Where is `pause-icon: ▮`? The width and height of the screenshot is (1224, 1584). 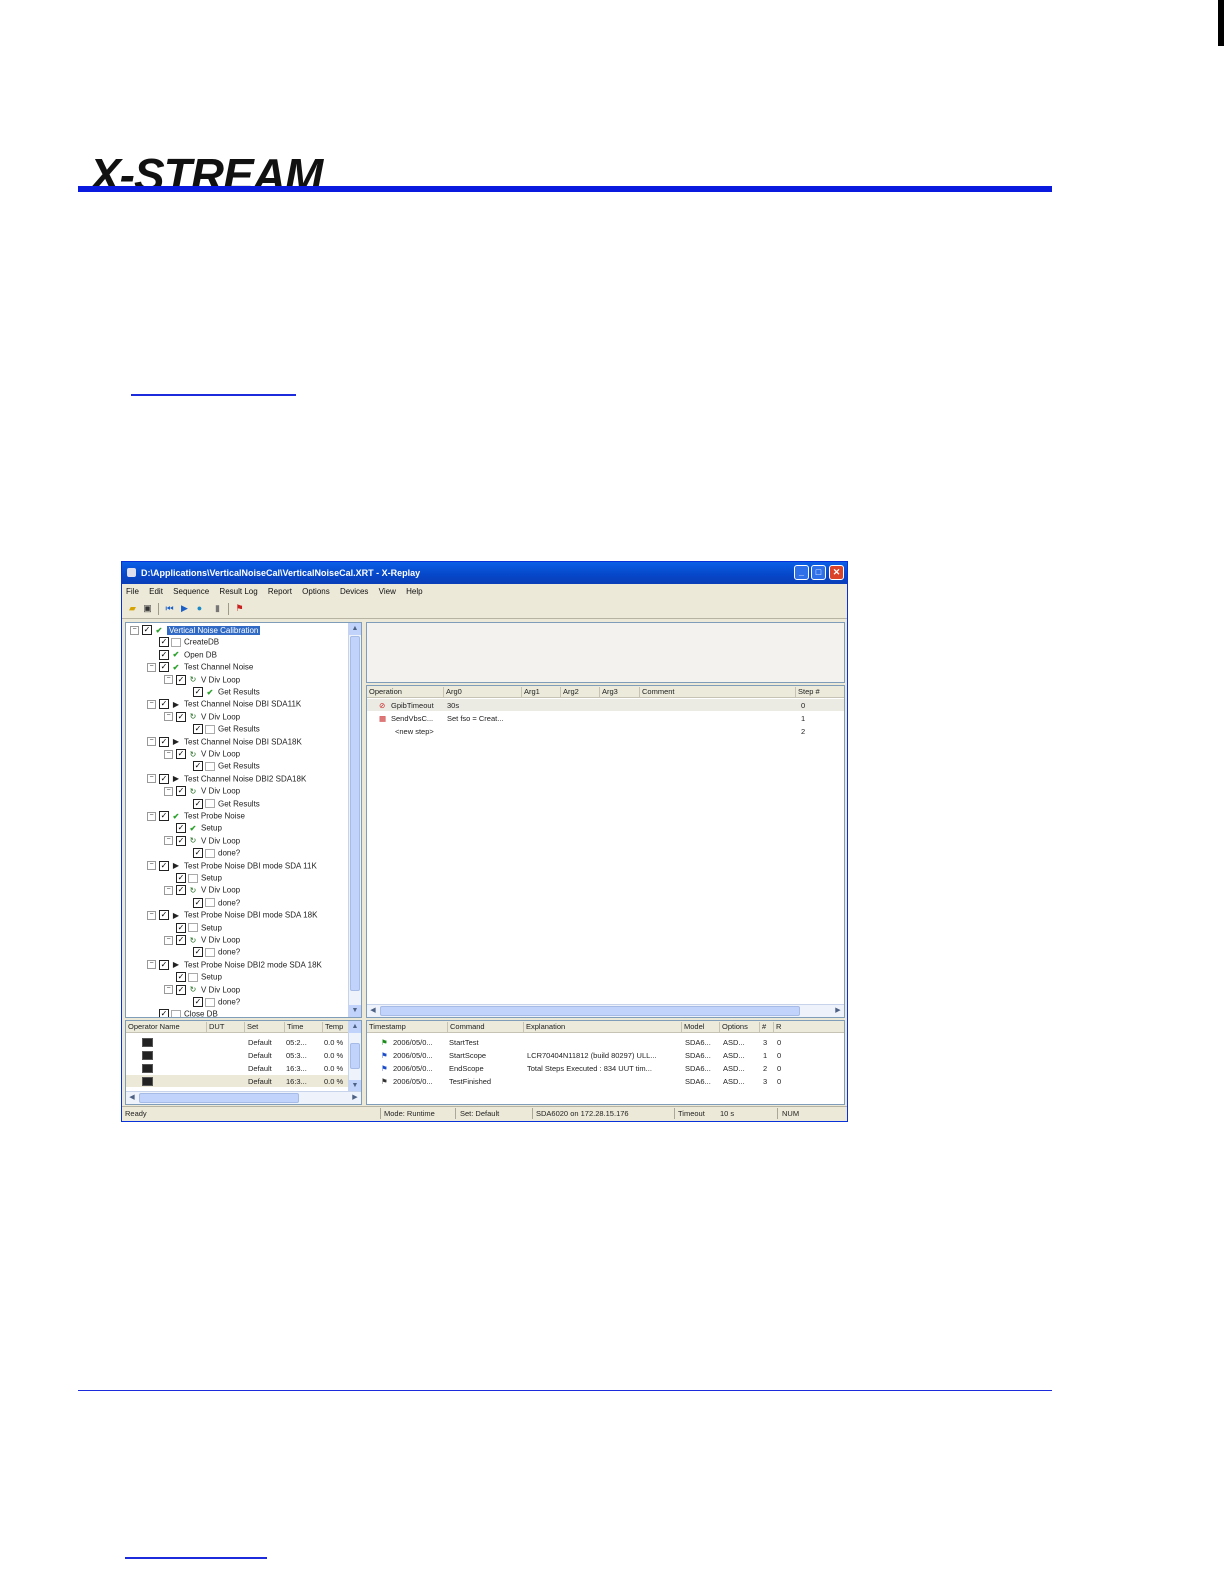
pause-icon: ▮ is located at coordinates (217, 608).